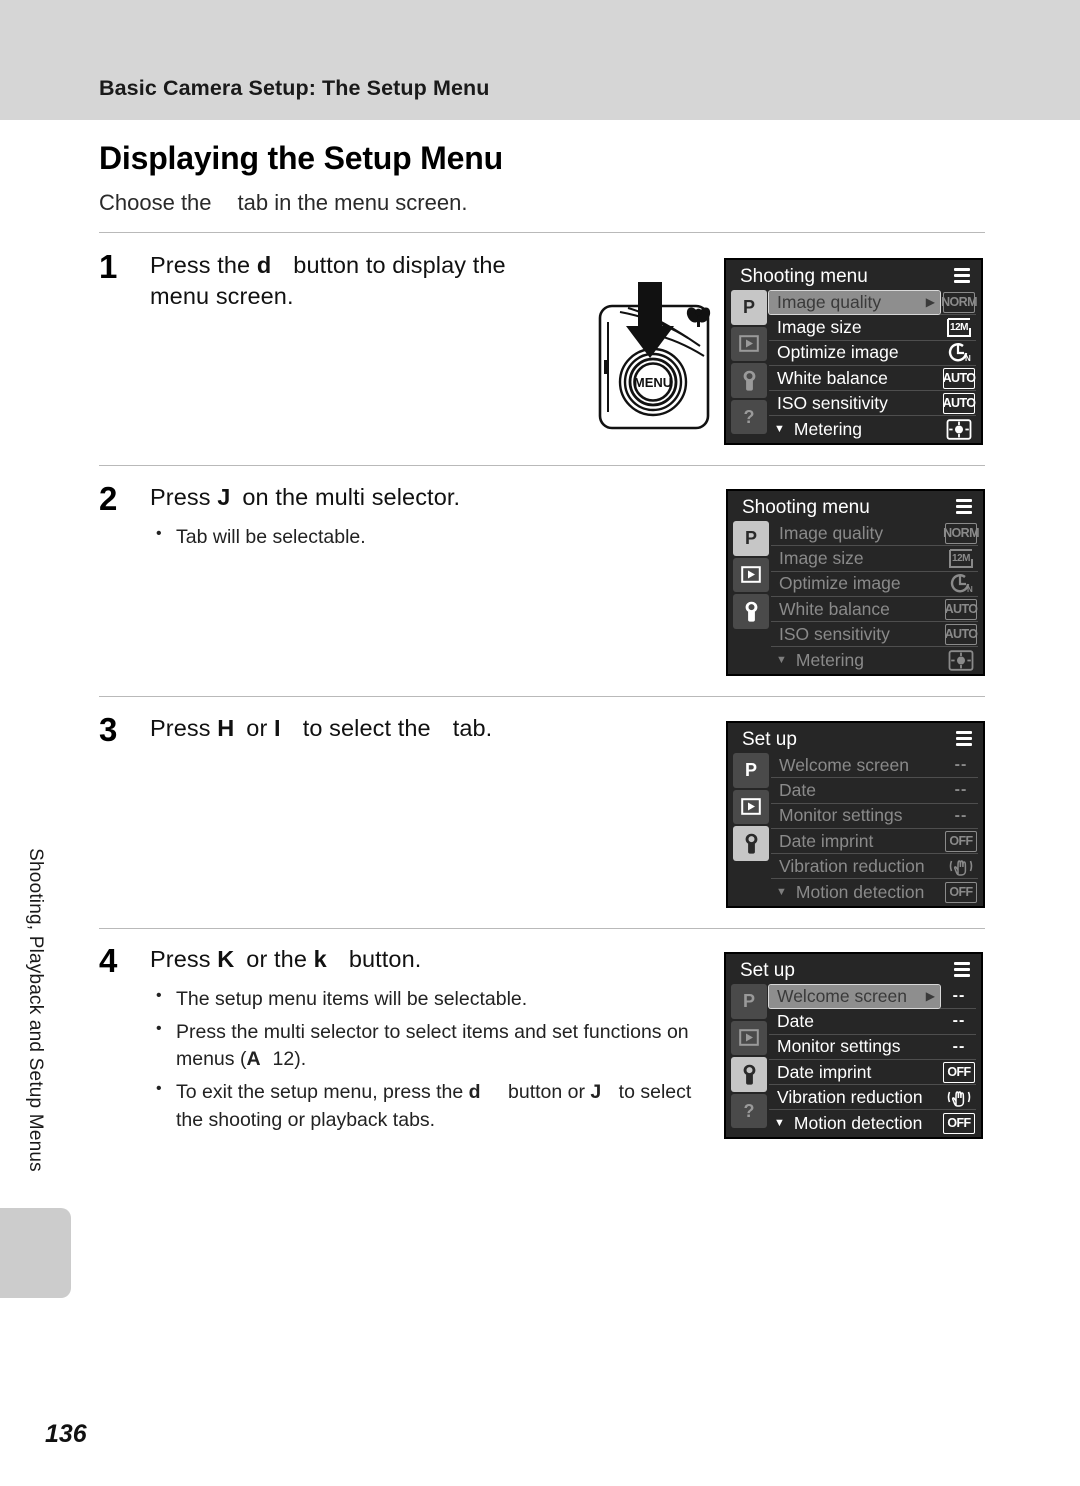  Describe the element at coordinates (108, 266) in the screenshot. I see `step-1-number: 1` at that location.